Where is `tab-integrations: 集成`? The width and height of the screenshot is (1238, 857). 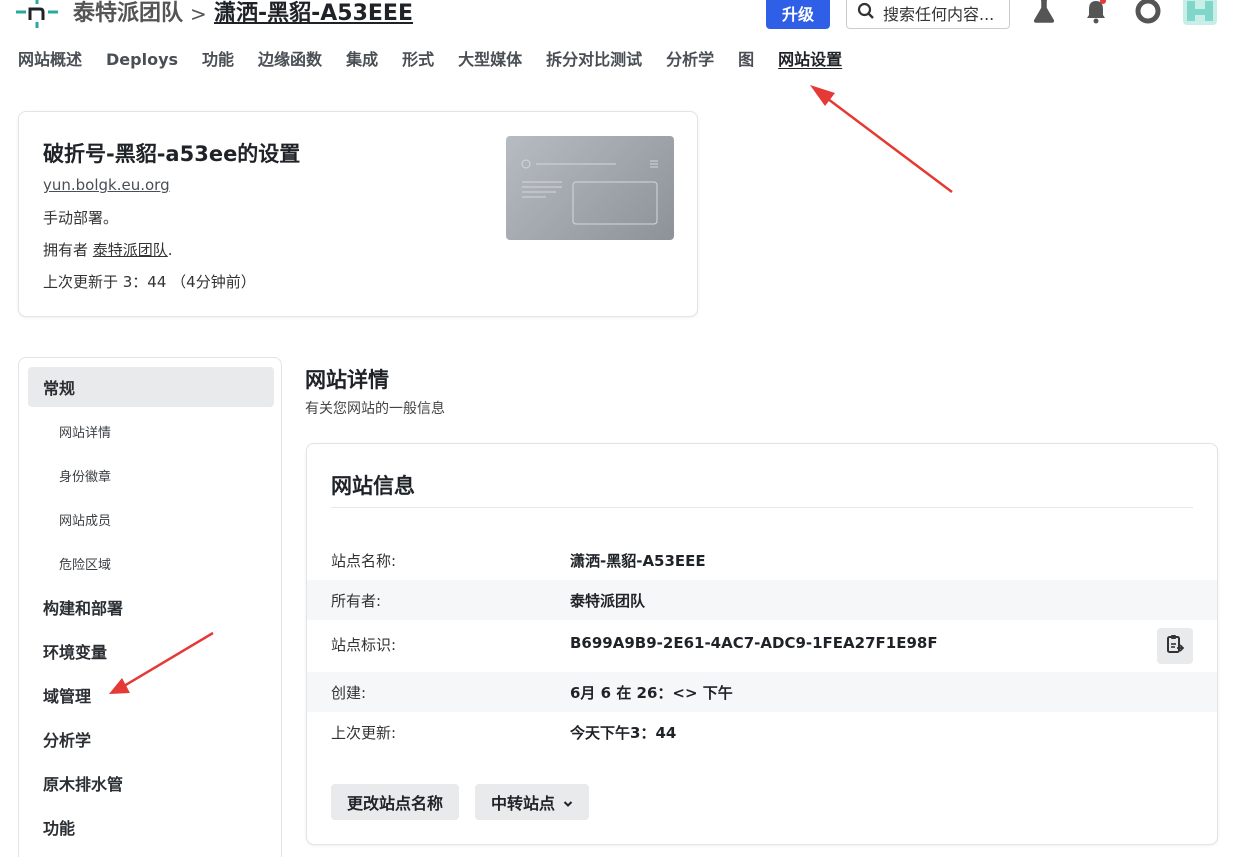
tab-integrations: 集成 is located at coordinates (362, 60).